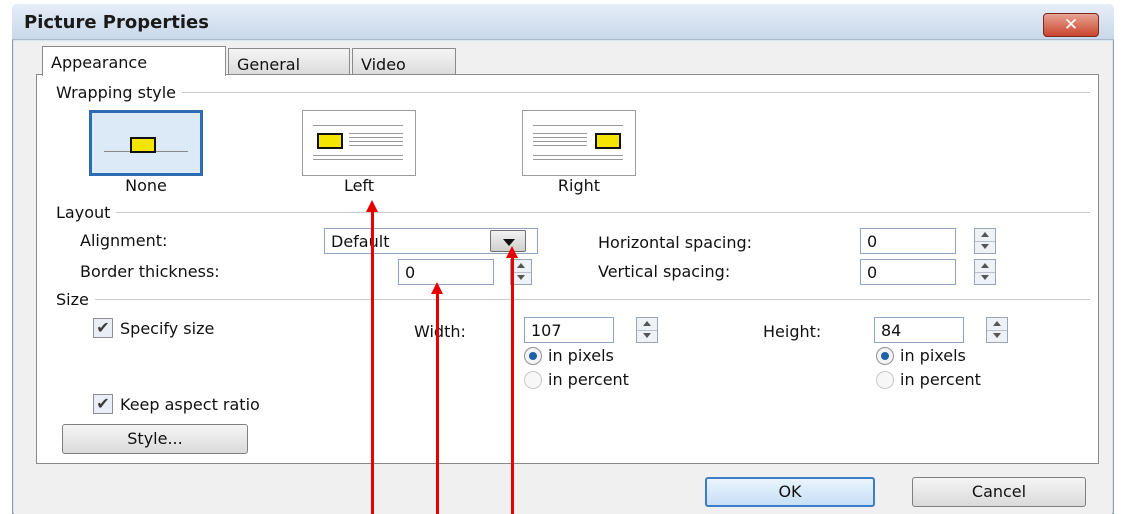 The image size is (1135, 514). I want to click on height-input: 84, so click(919, 330).